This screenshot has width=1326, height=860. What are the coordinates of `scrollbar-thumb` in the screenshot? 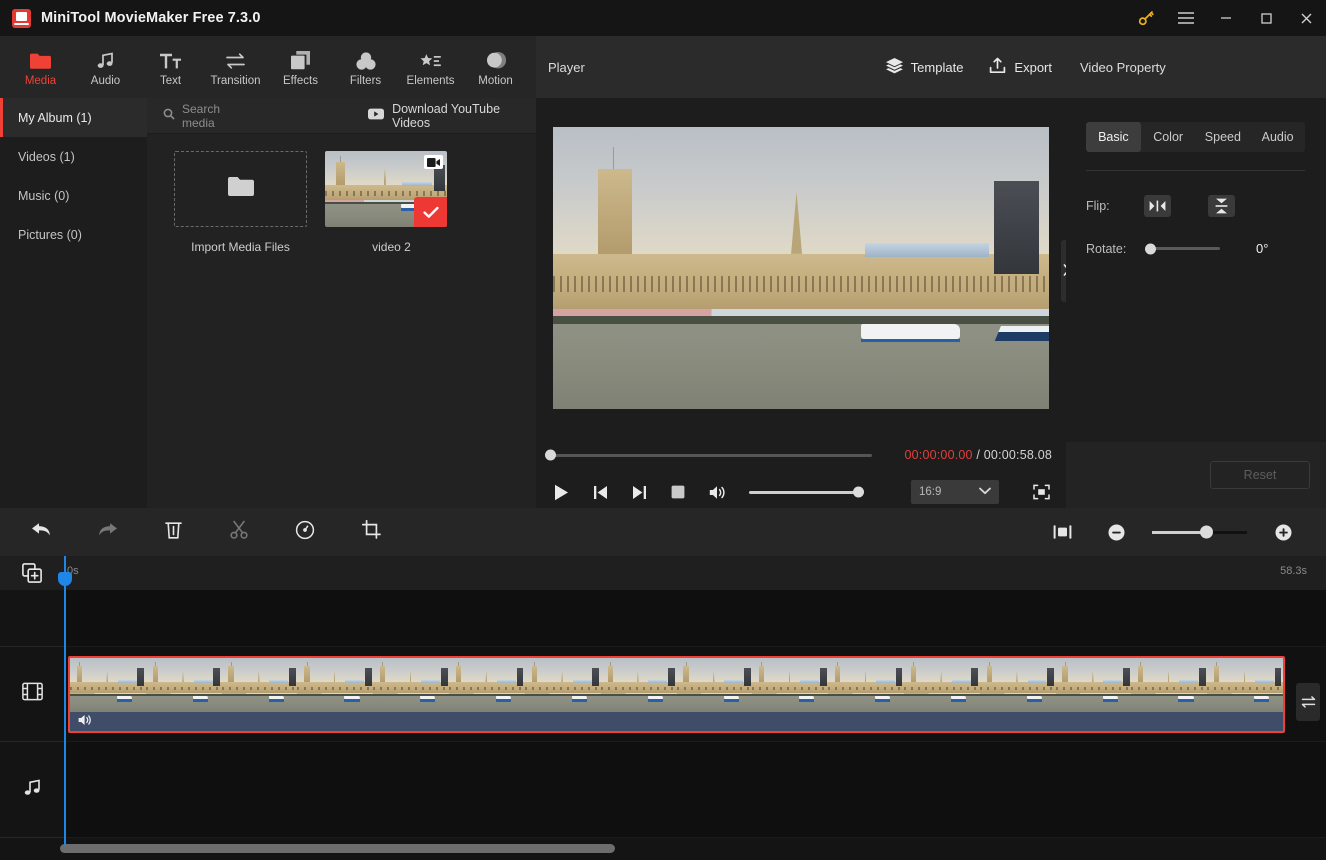 It's located at (337, 848).